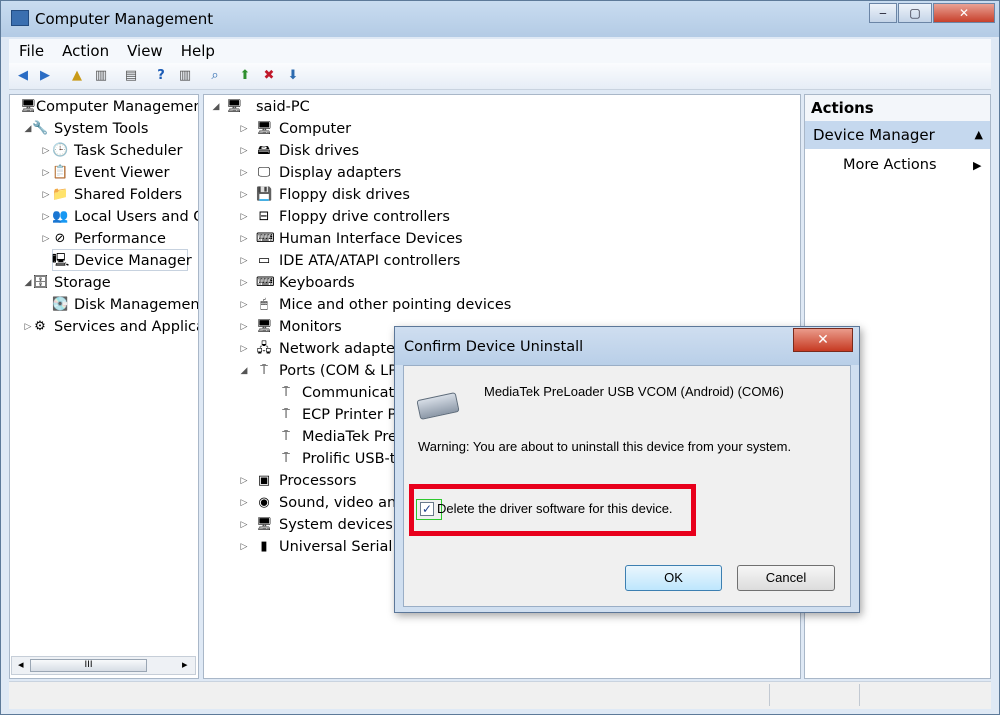 The image size is (1000, 715). Describe the element at coordinates (264, 326) in the screenshot. I see `monitor-icon: 🖥` at that location.